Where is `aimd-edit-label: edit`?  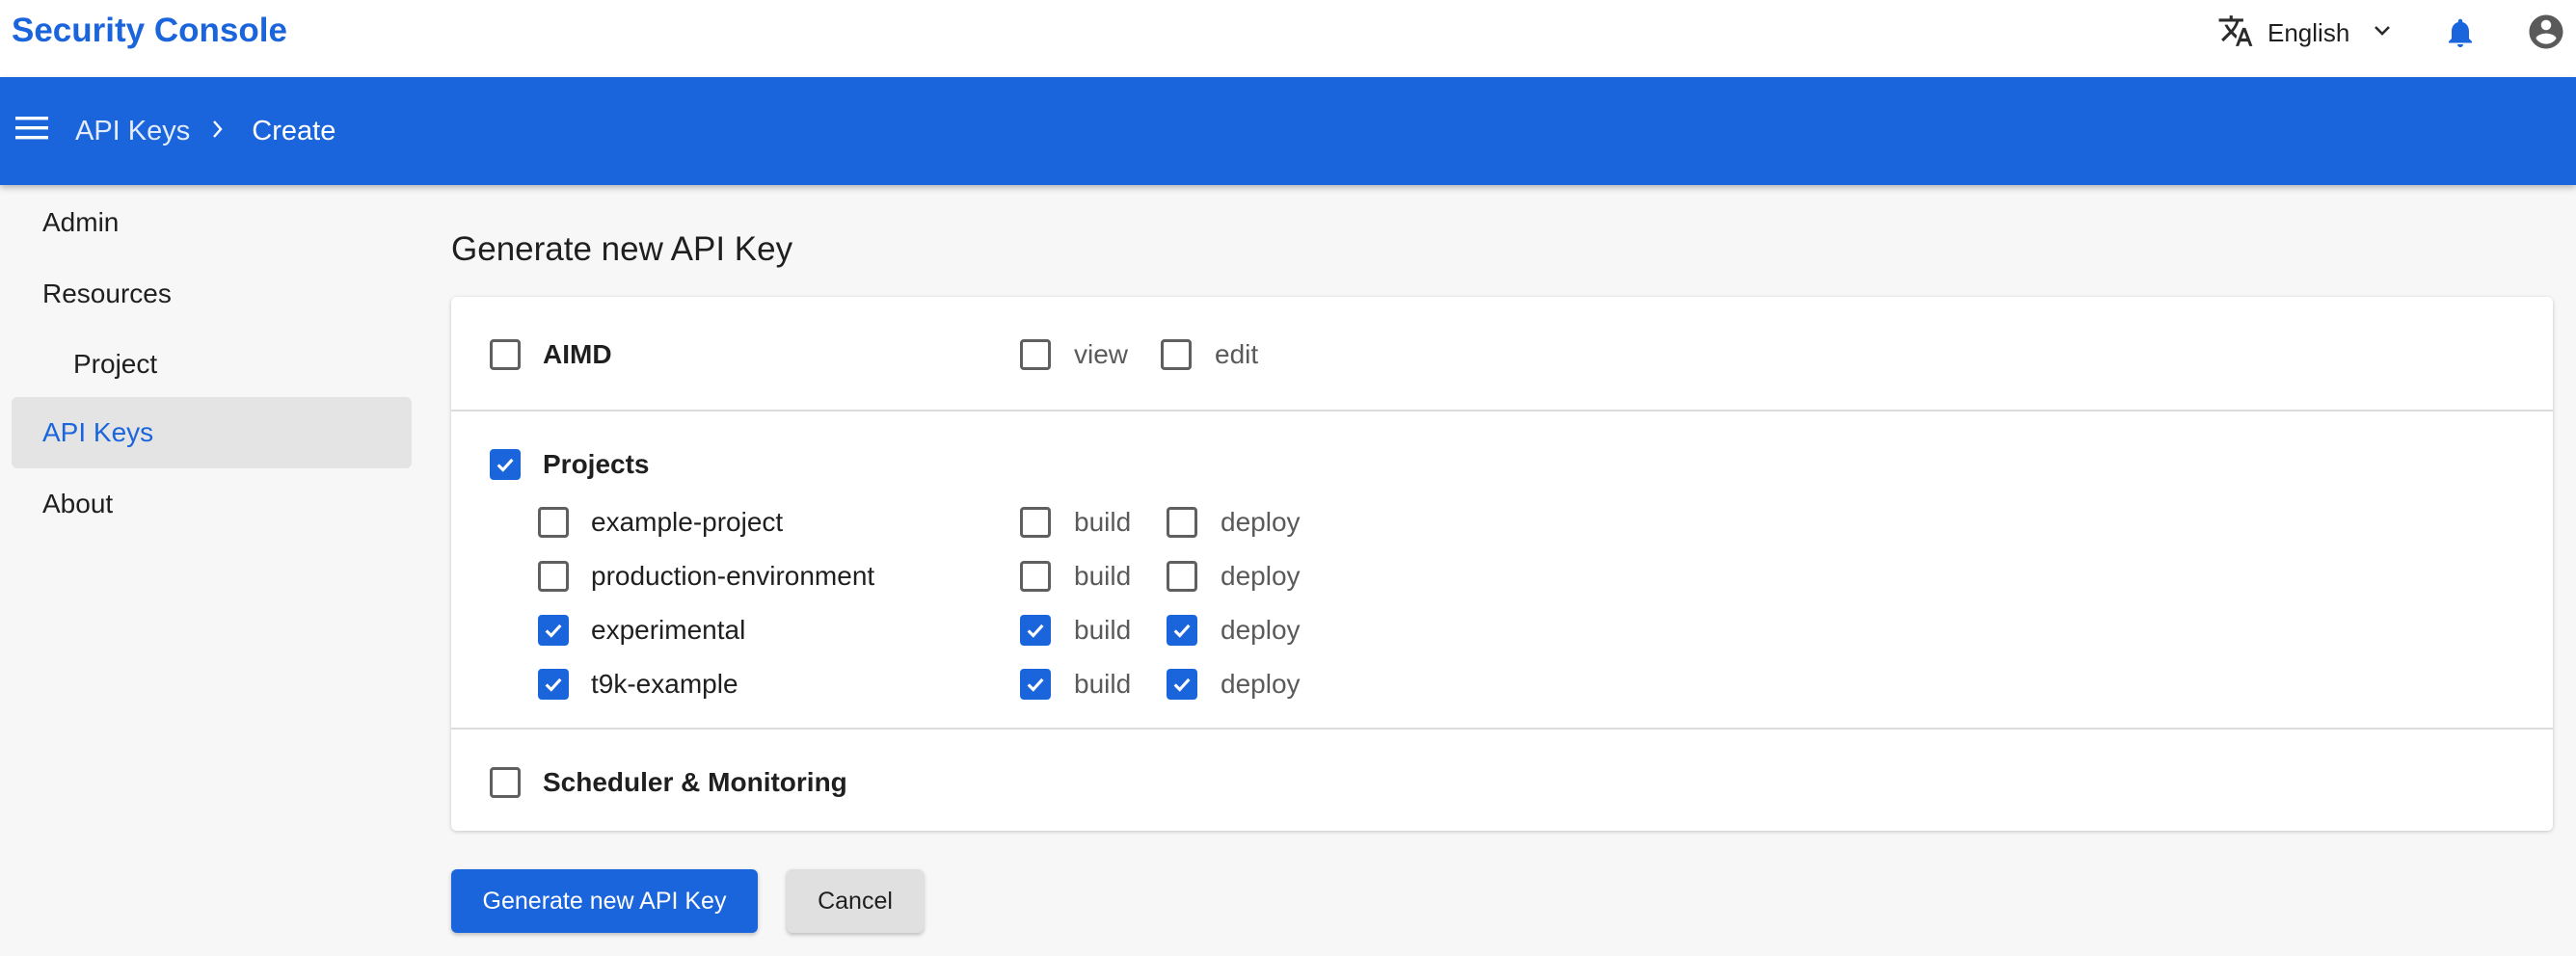 aimd-edit-label: edit is located at coordinates (1237, 354).